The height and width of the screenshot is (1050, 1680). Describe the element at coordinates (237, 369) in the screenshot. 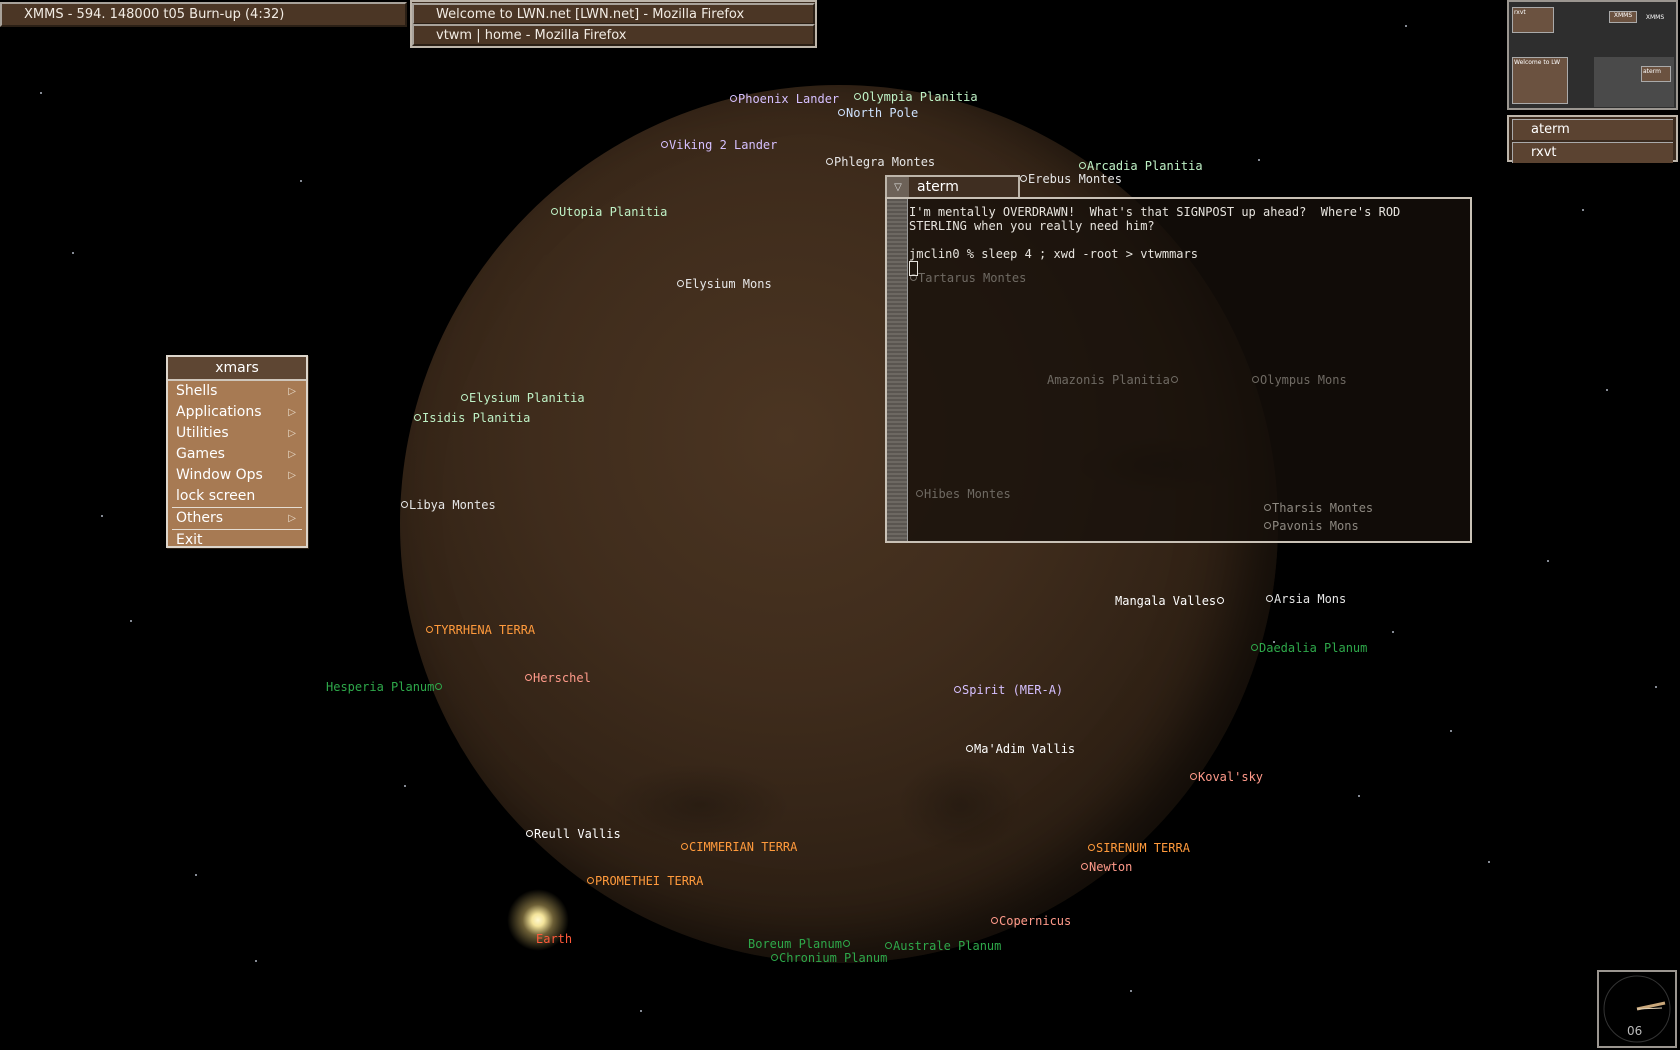

I see `menu-title: xmars` at that location.